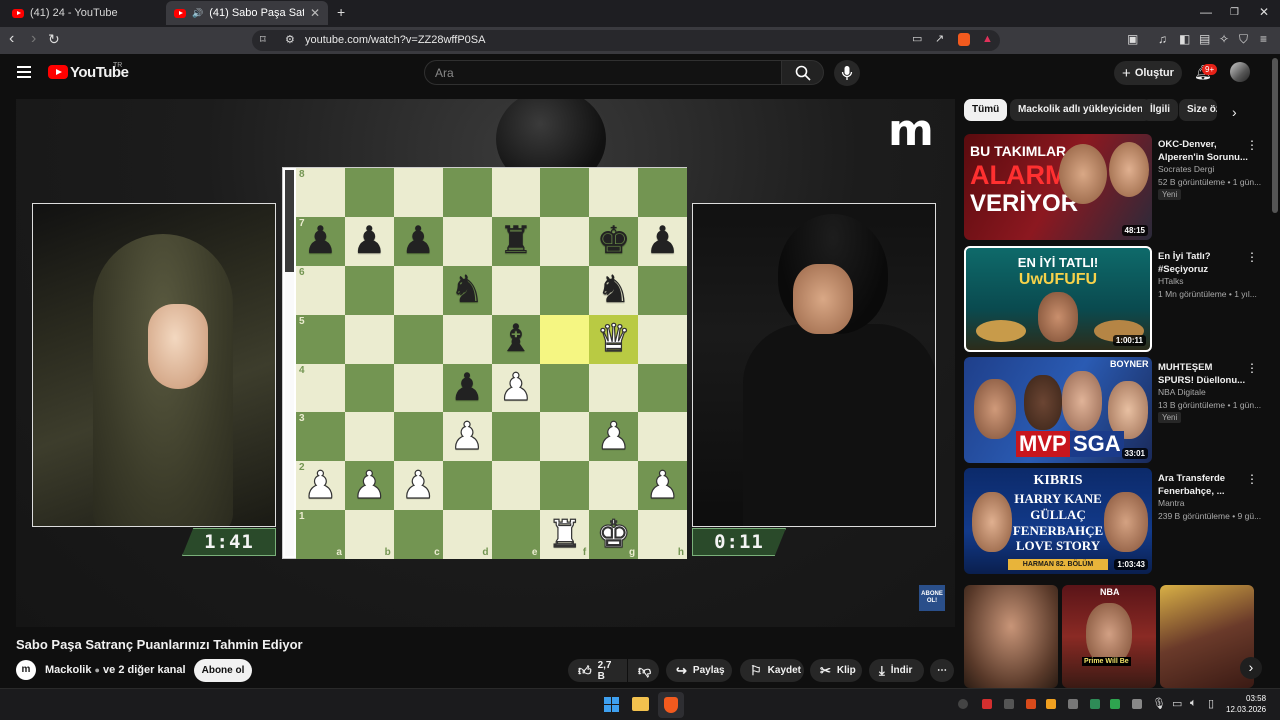 This screenshot has width=1280, height=720. Describe the element at coordinates (939, 38) in the screenshot. I see `share-page-icon: ↗` at that location.